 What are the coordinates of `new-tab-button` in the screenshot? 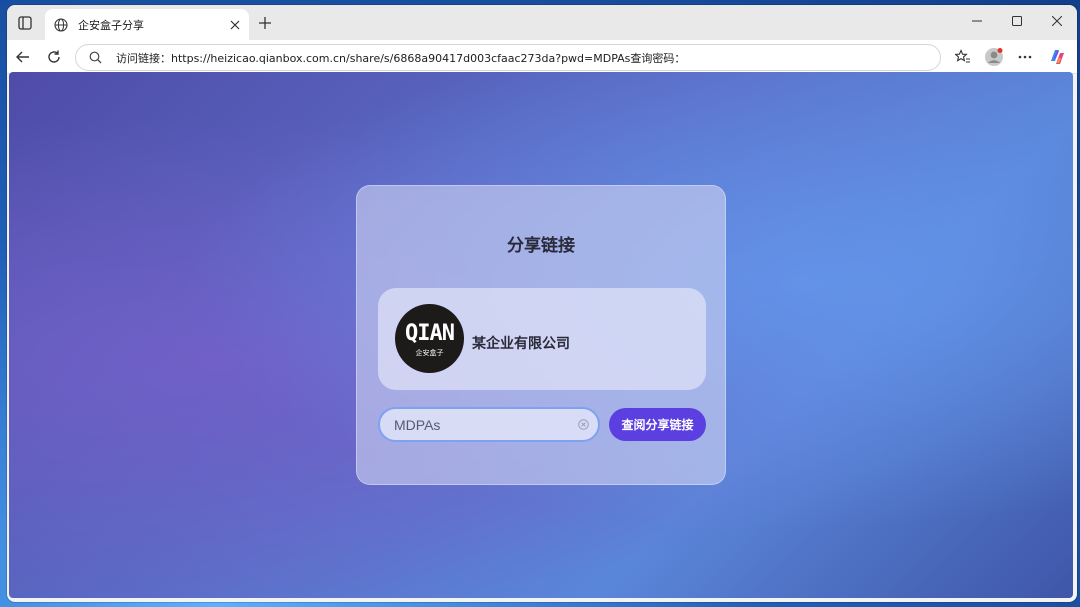 It's located at (265, 23).